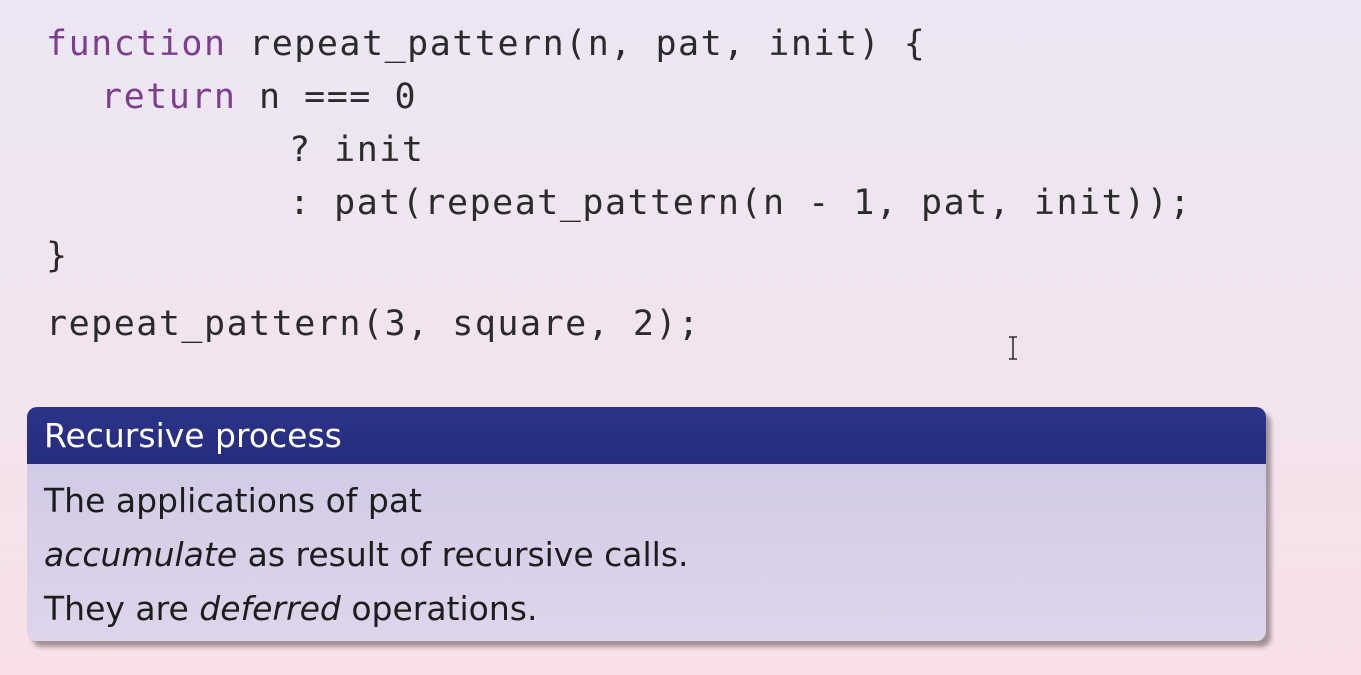 This screenshot has width=1361, height=675. I want to click on block-title: Recursive process, so click(646, 435).